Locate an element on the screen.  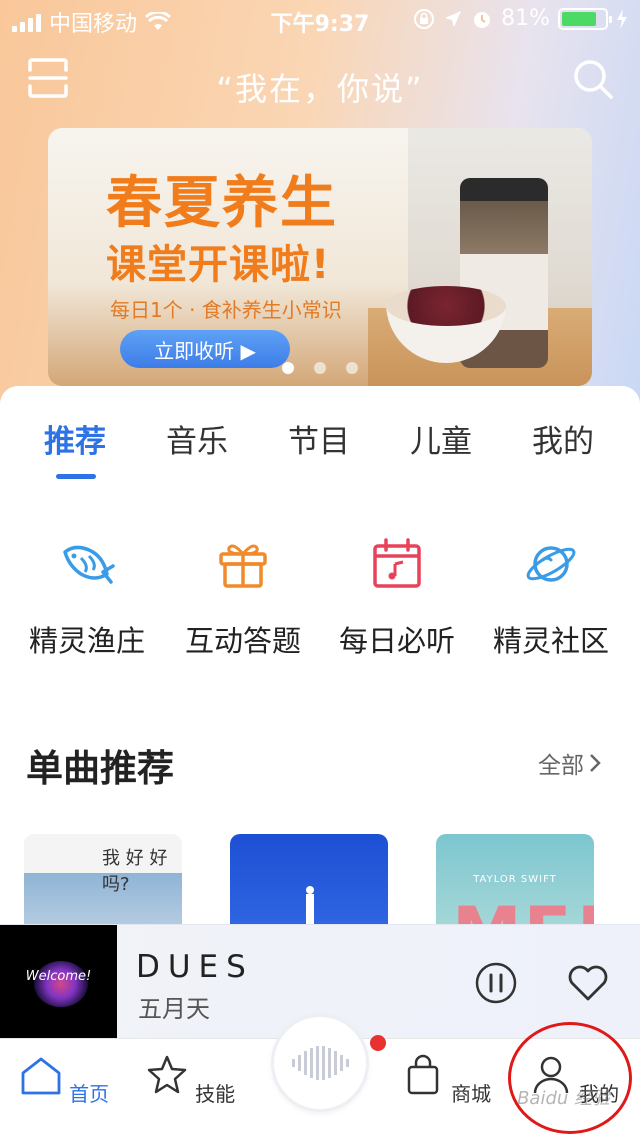
banner-subtitle-heading: 课堂开课啦! is located at coordinates (218, 265).